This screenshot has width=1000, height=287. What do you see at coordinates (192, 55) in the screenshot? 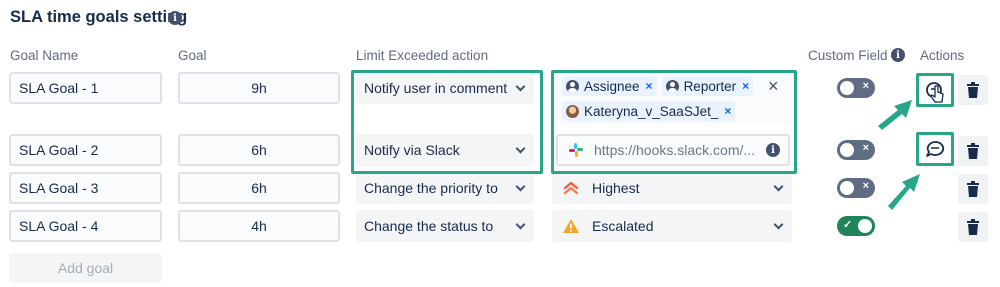
I see `header-goal: Goal` at bounding box center [192, 55].